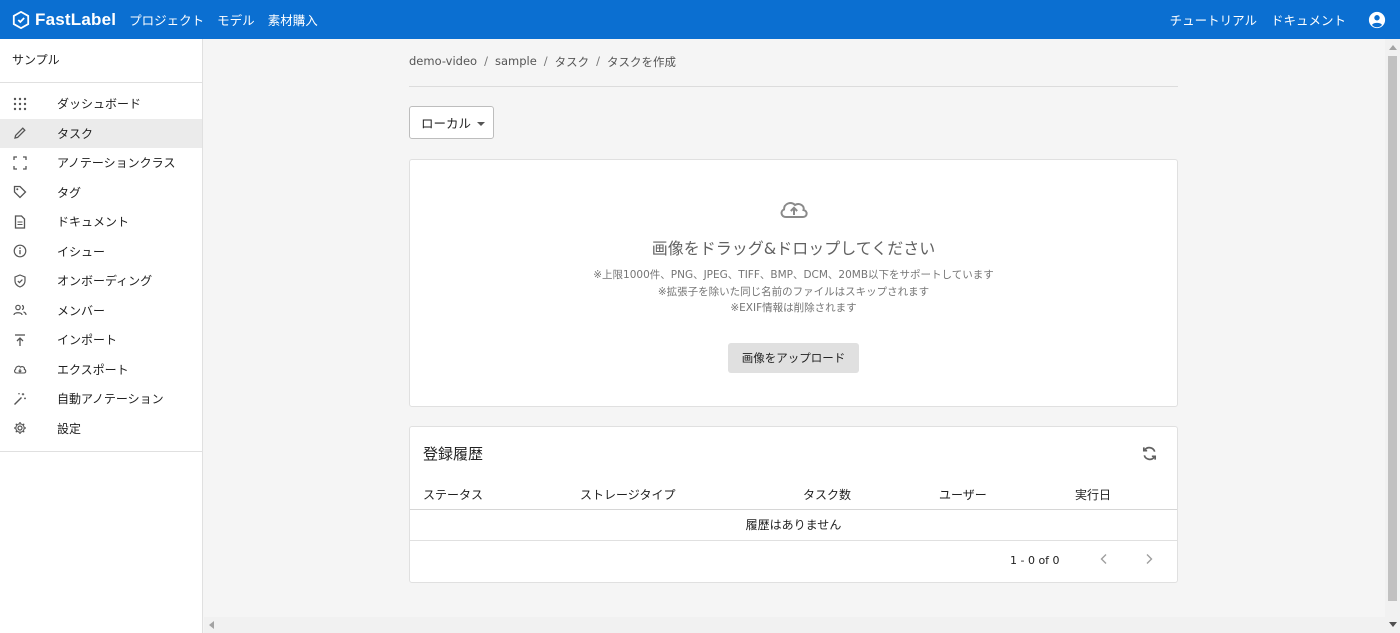  I want to click on sidebar-item-settings: 設定, so click(101, 429).